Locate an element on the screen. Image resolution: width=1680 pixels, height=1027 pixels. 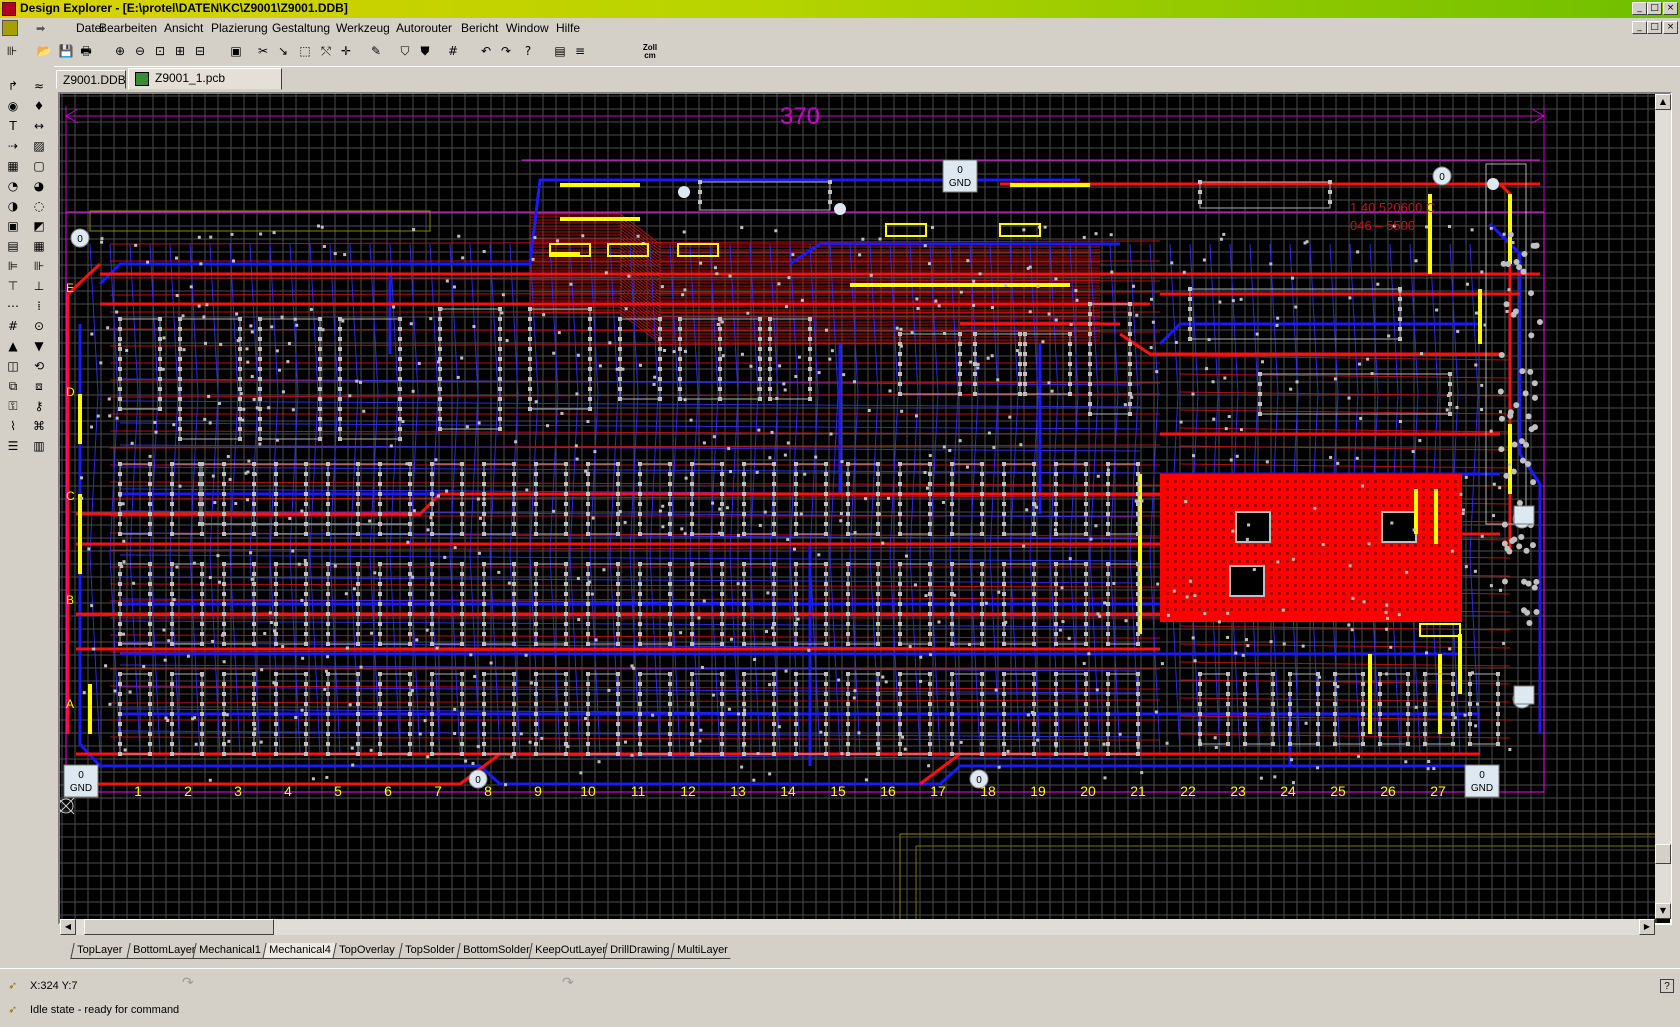
place-track-icon: ↱ is located at coordinates (13, 86).